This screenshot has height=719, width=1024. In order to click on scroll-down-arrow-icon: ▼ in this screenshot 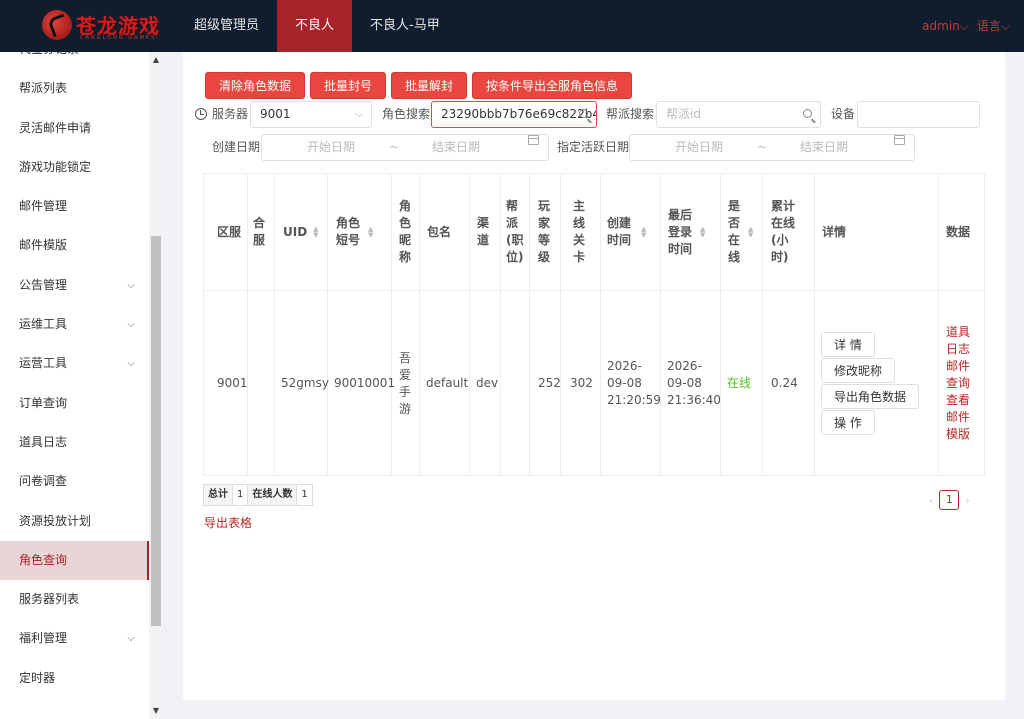, I will do `click(156, 711)`.